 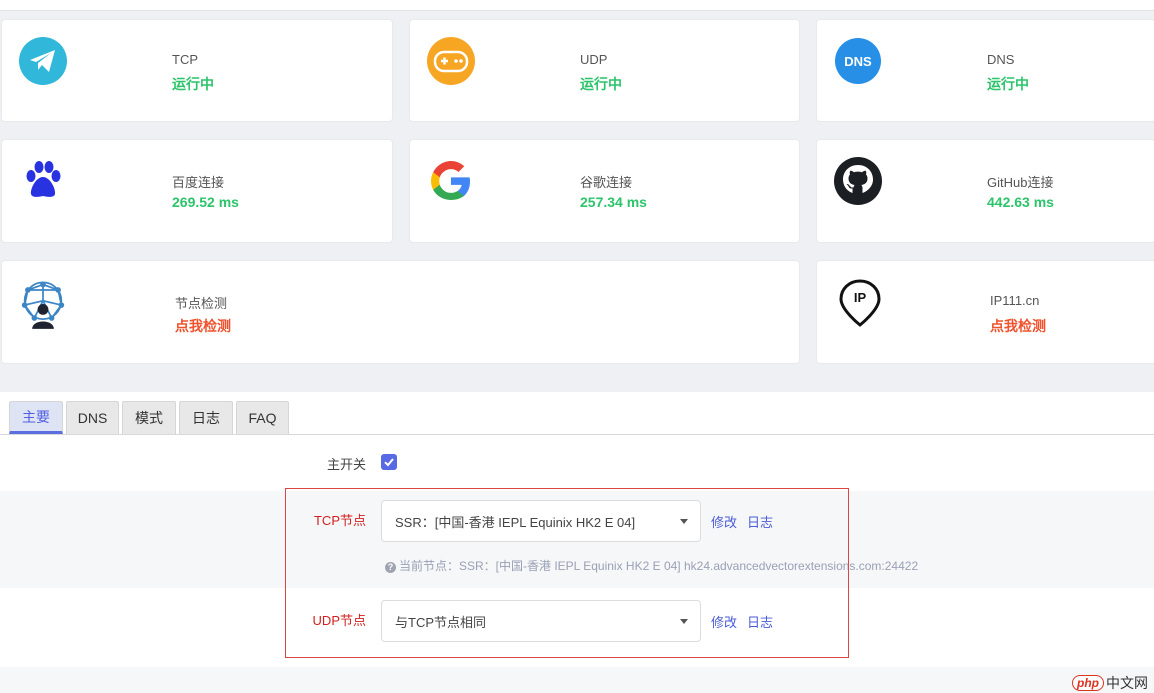 What do you see at coordinates (92, 417) in the screenshot?
I see `tab-dns: DNS` at bounding box center [92, 417].